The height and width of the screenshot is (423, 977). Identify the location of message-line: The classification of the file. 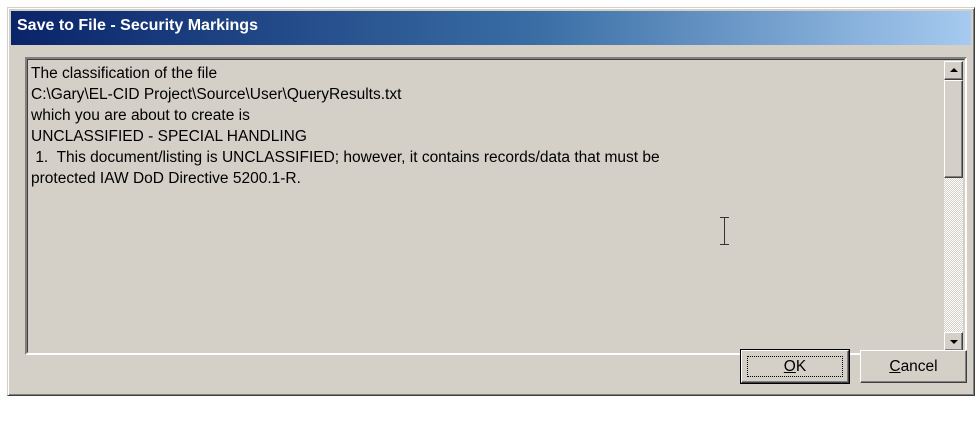
(124, 73).